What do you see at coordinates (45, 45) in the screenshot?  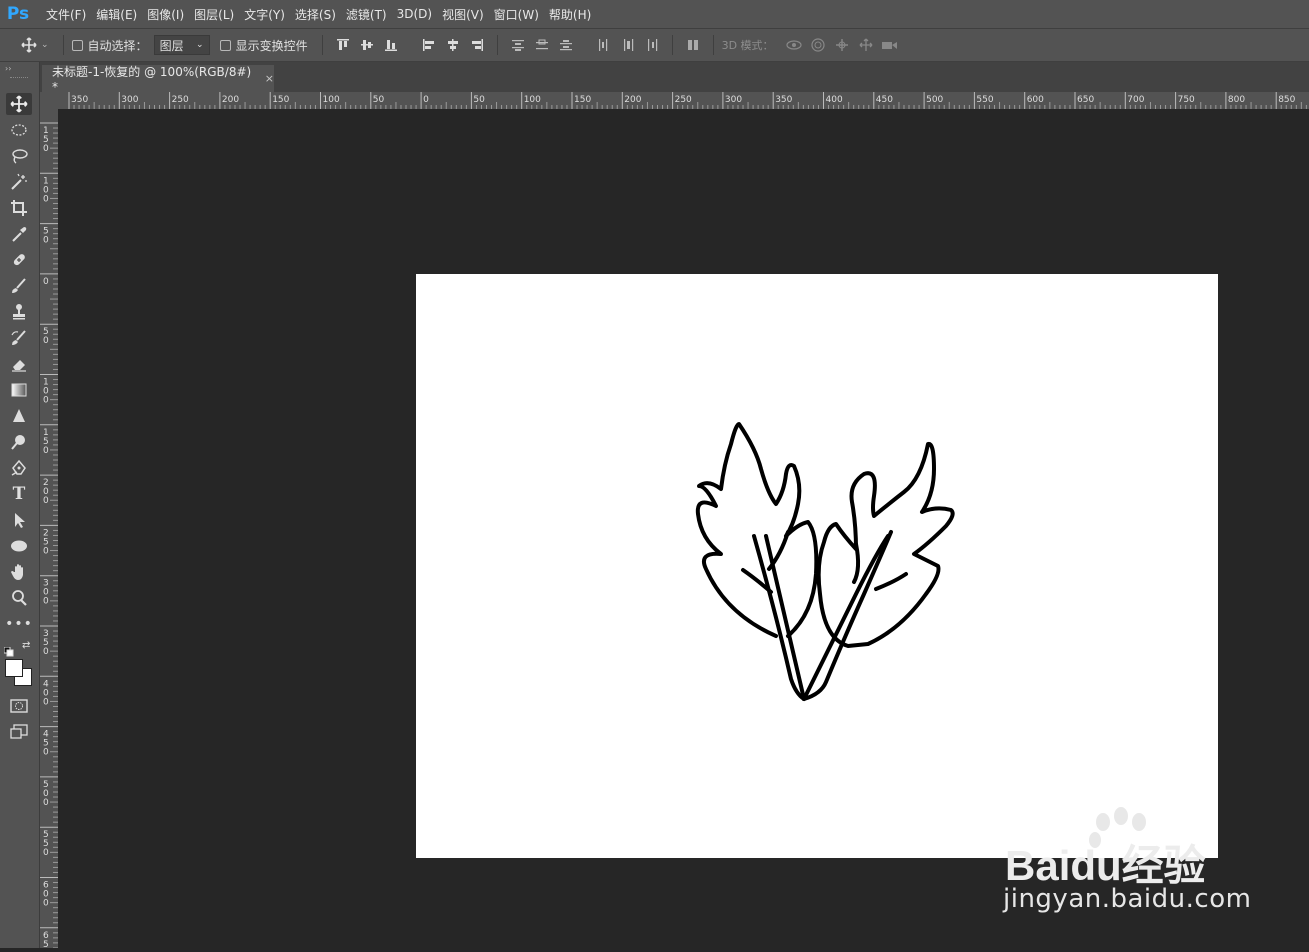 I see `tool-preset-chevron-icon: ⌄` at bounding box center [45, 45].